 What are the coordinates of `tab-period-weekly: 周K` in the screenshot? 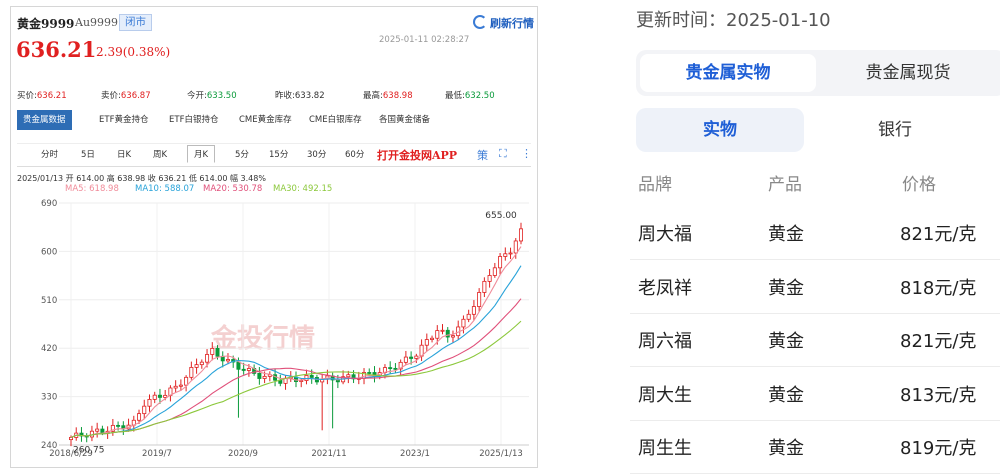 It's located at (160, 154).